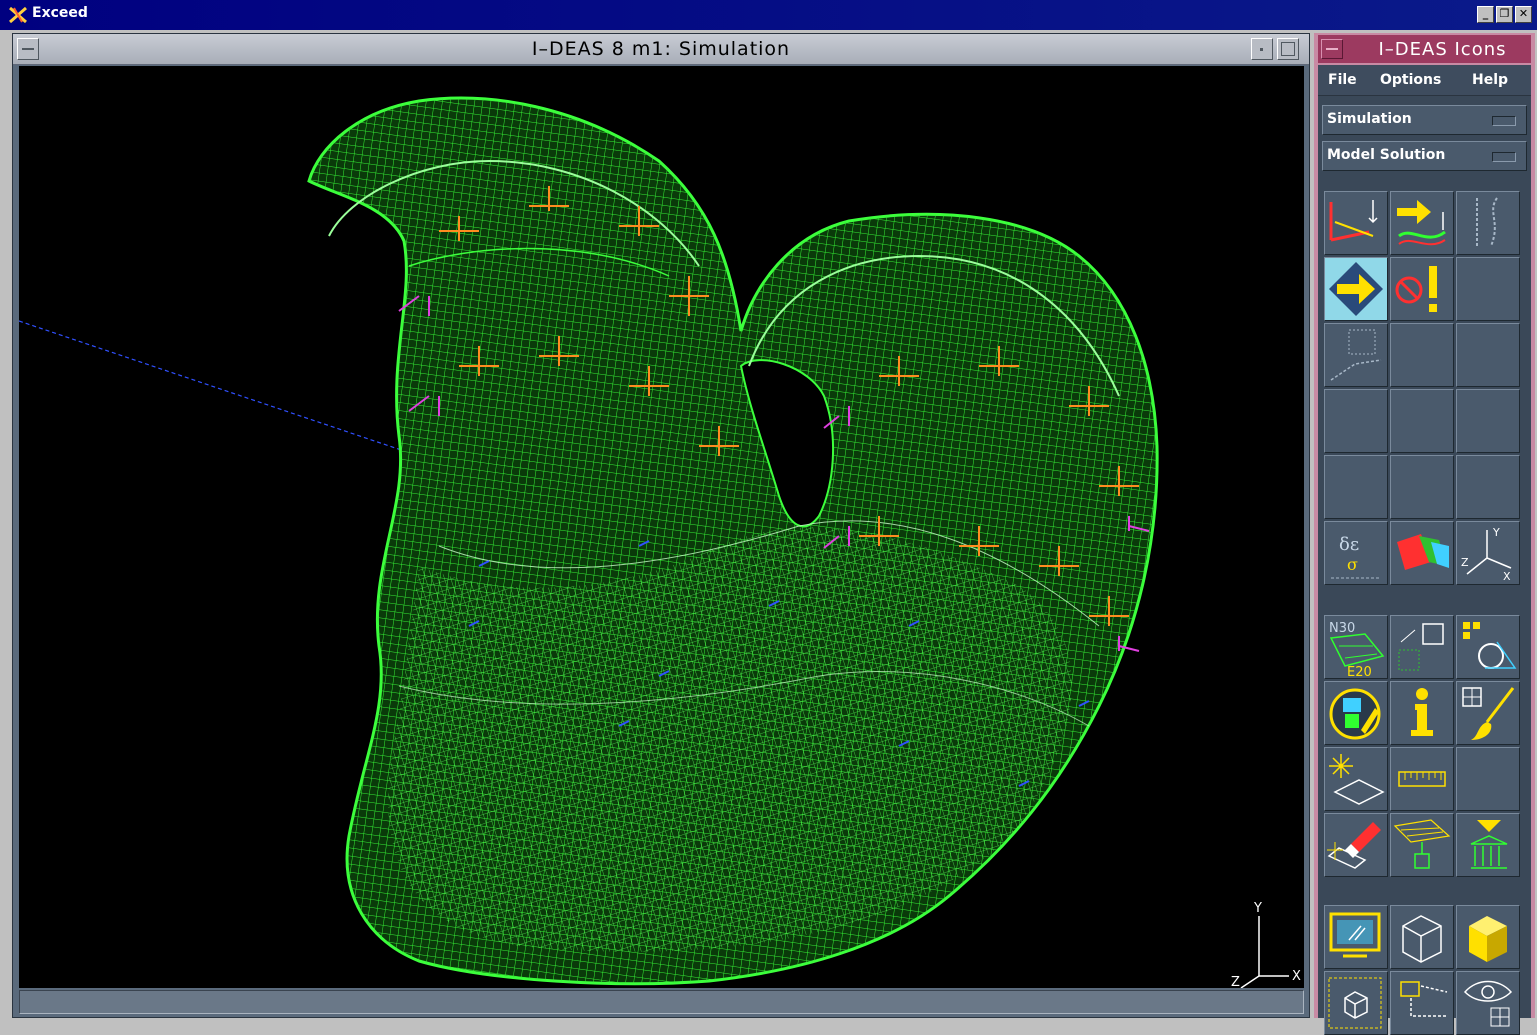 The height and width of the screenshot is (1035, 1537). I want to click on minimize-button: _, so click(1485, 14).